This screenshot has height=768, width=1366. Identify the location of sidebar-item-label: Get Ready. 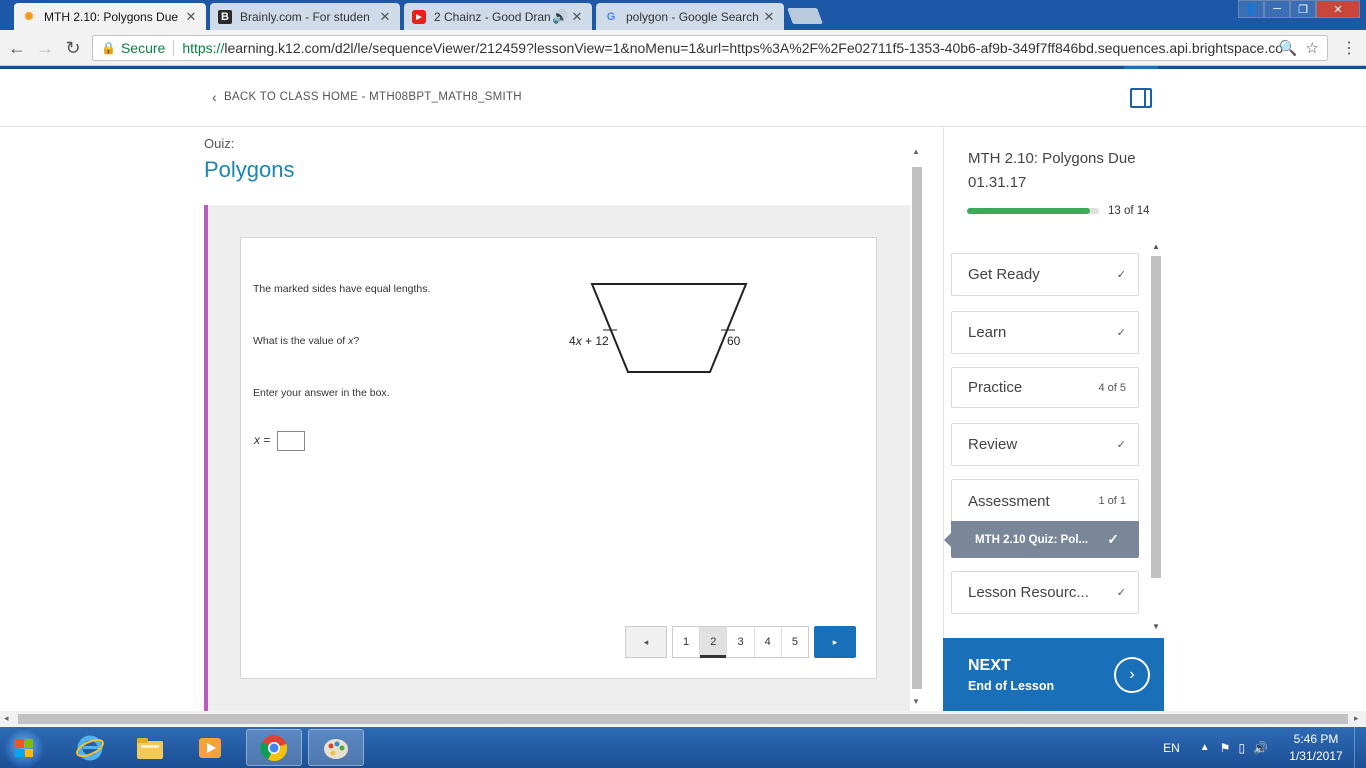
(1004, 274).